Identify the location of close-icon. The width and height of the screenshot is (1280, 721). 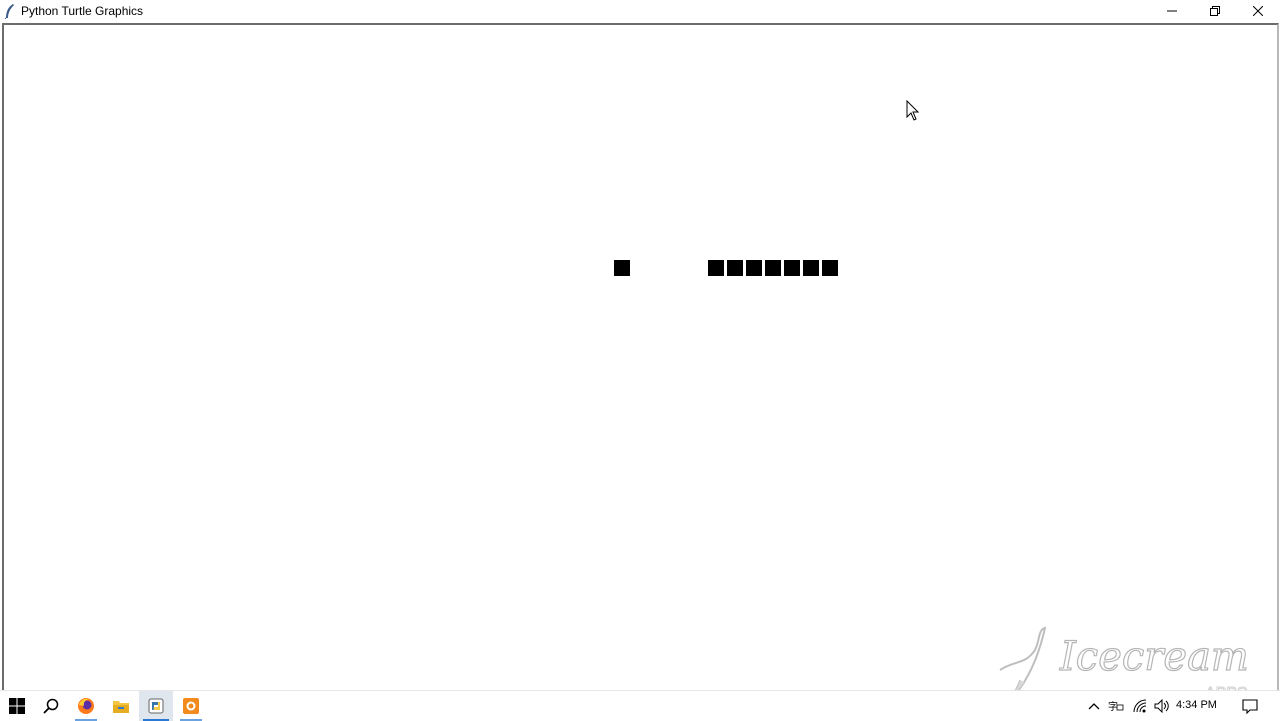
(1257, 11).